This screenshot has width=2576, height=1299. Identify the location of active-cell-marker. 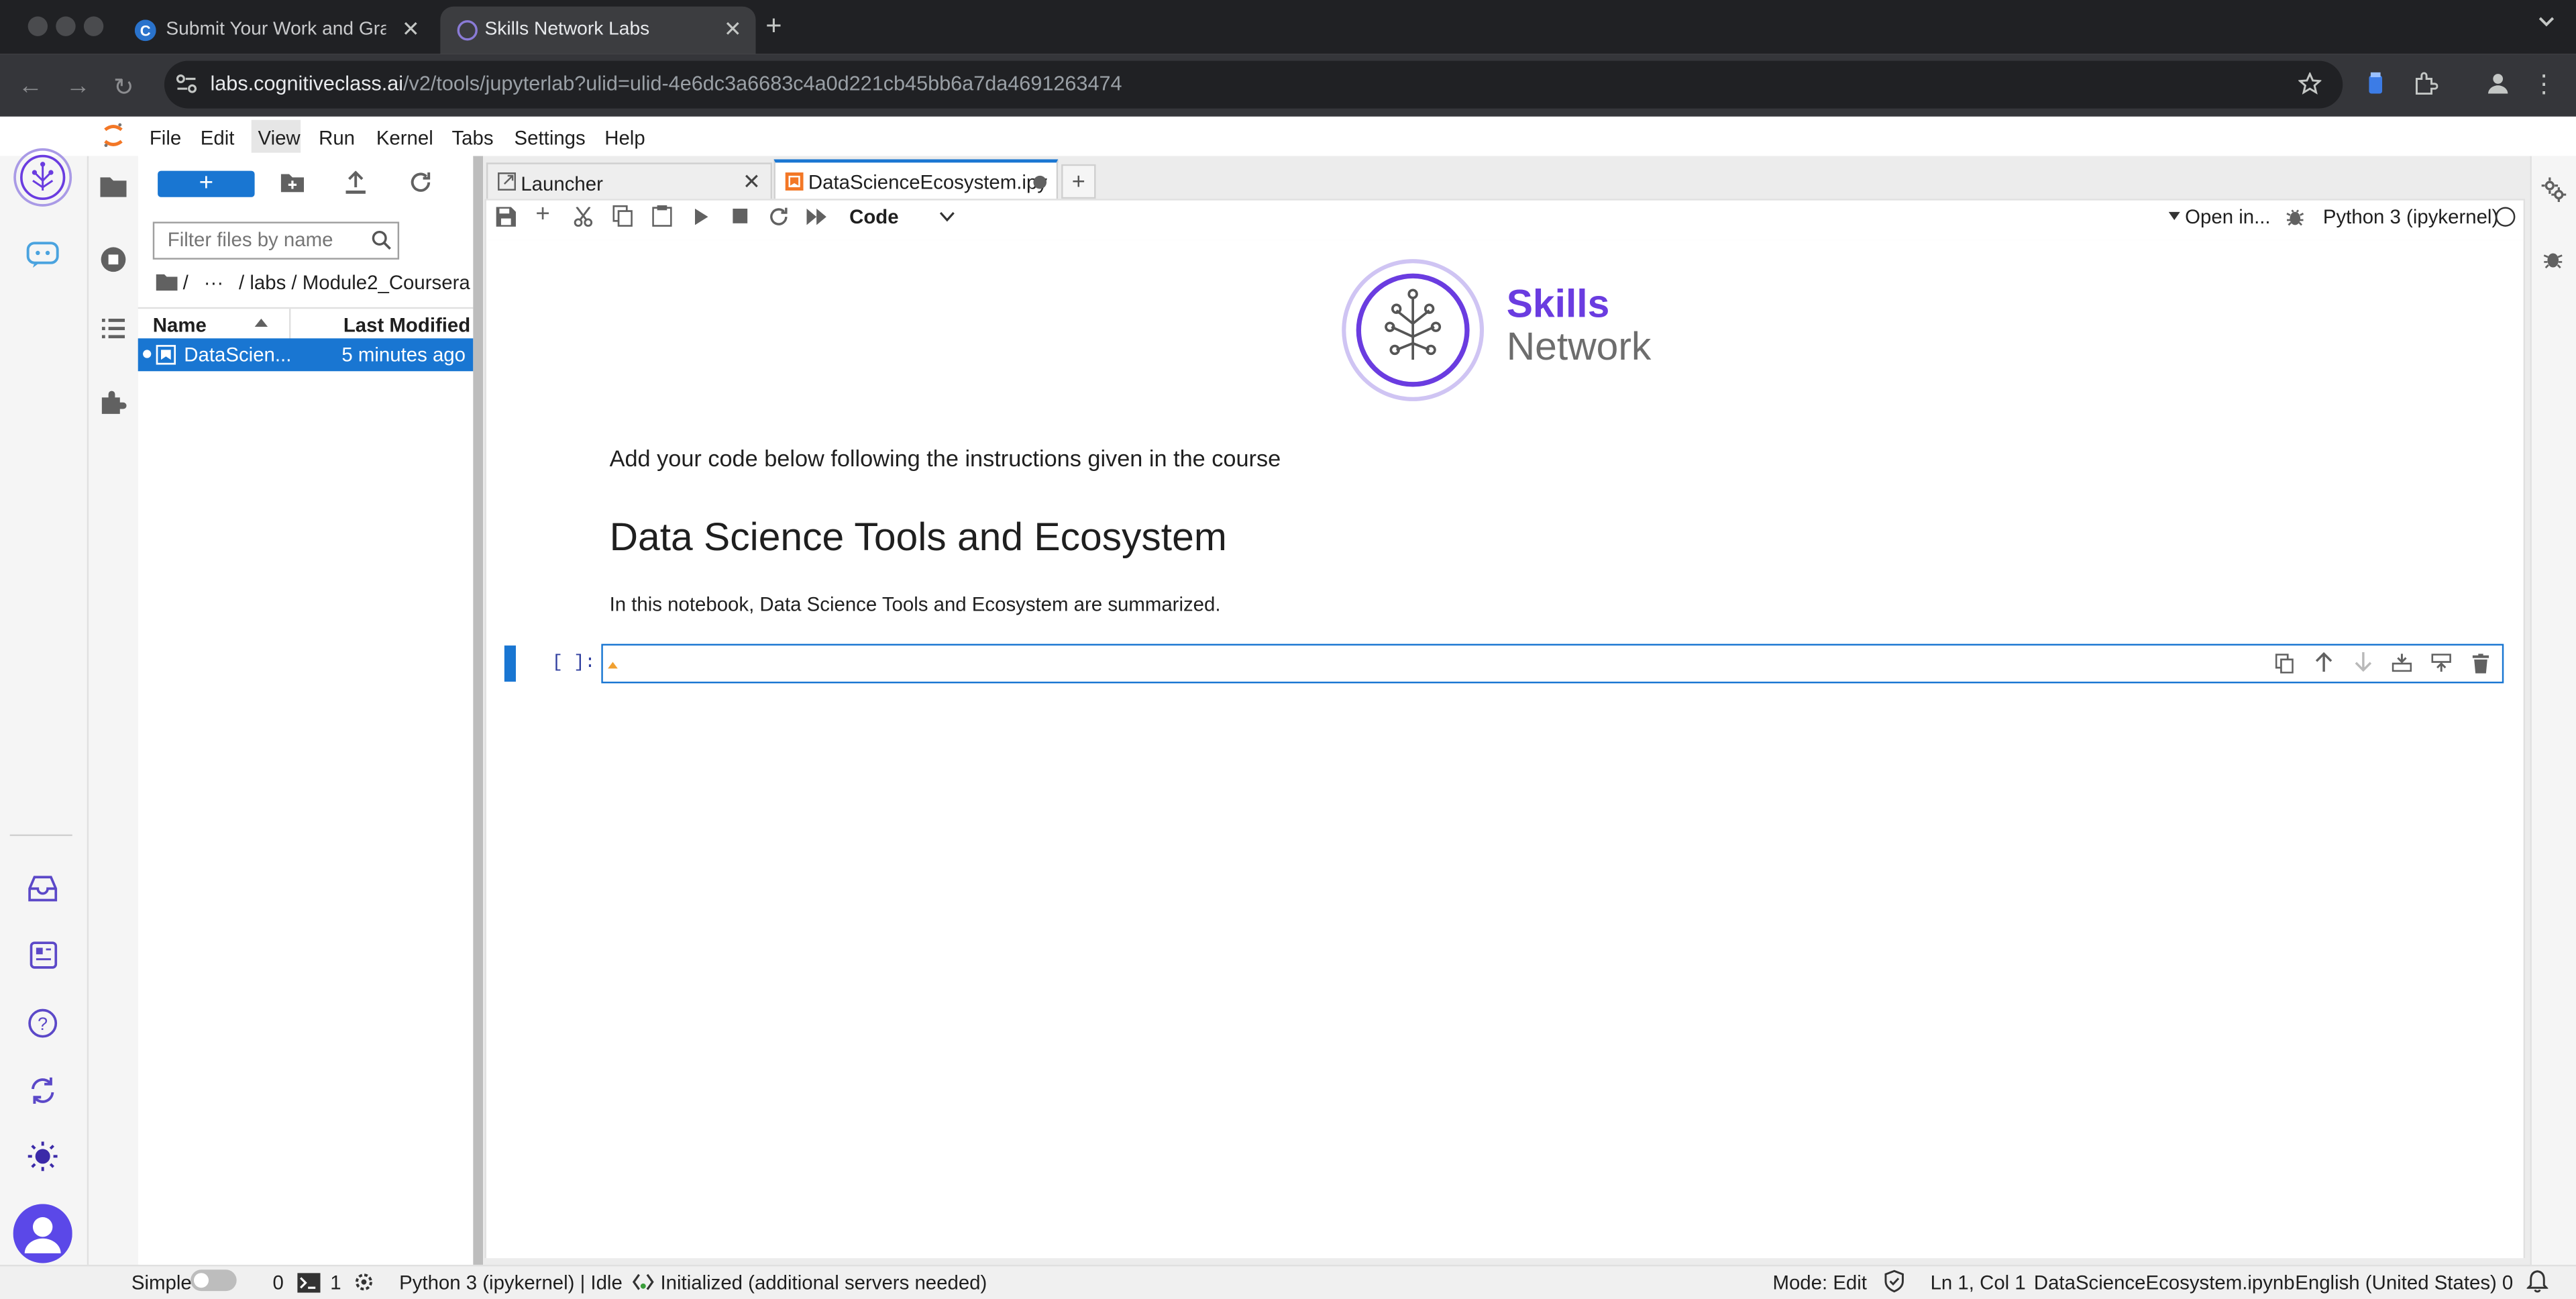
(510, 664).